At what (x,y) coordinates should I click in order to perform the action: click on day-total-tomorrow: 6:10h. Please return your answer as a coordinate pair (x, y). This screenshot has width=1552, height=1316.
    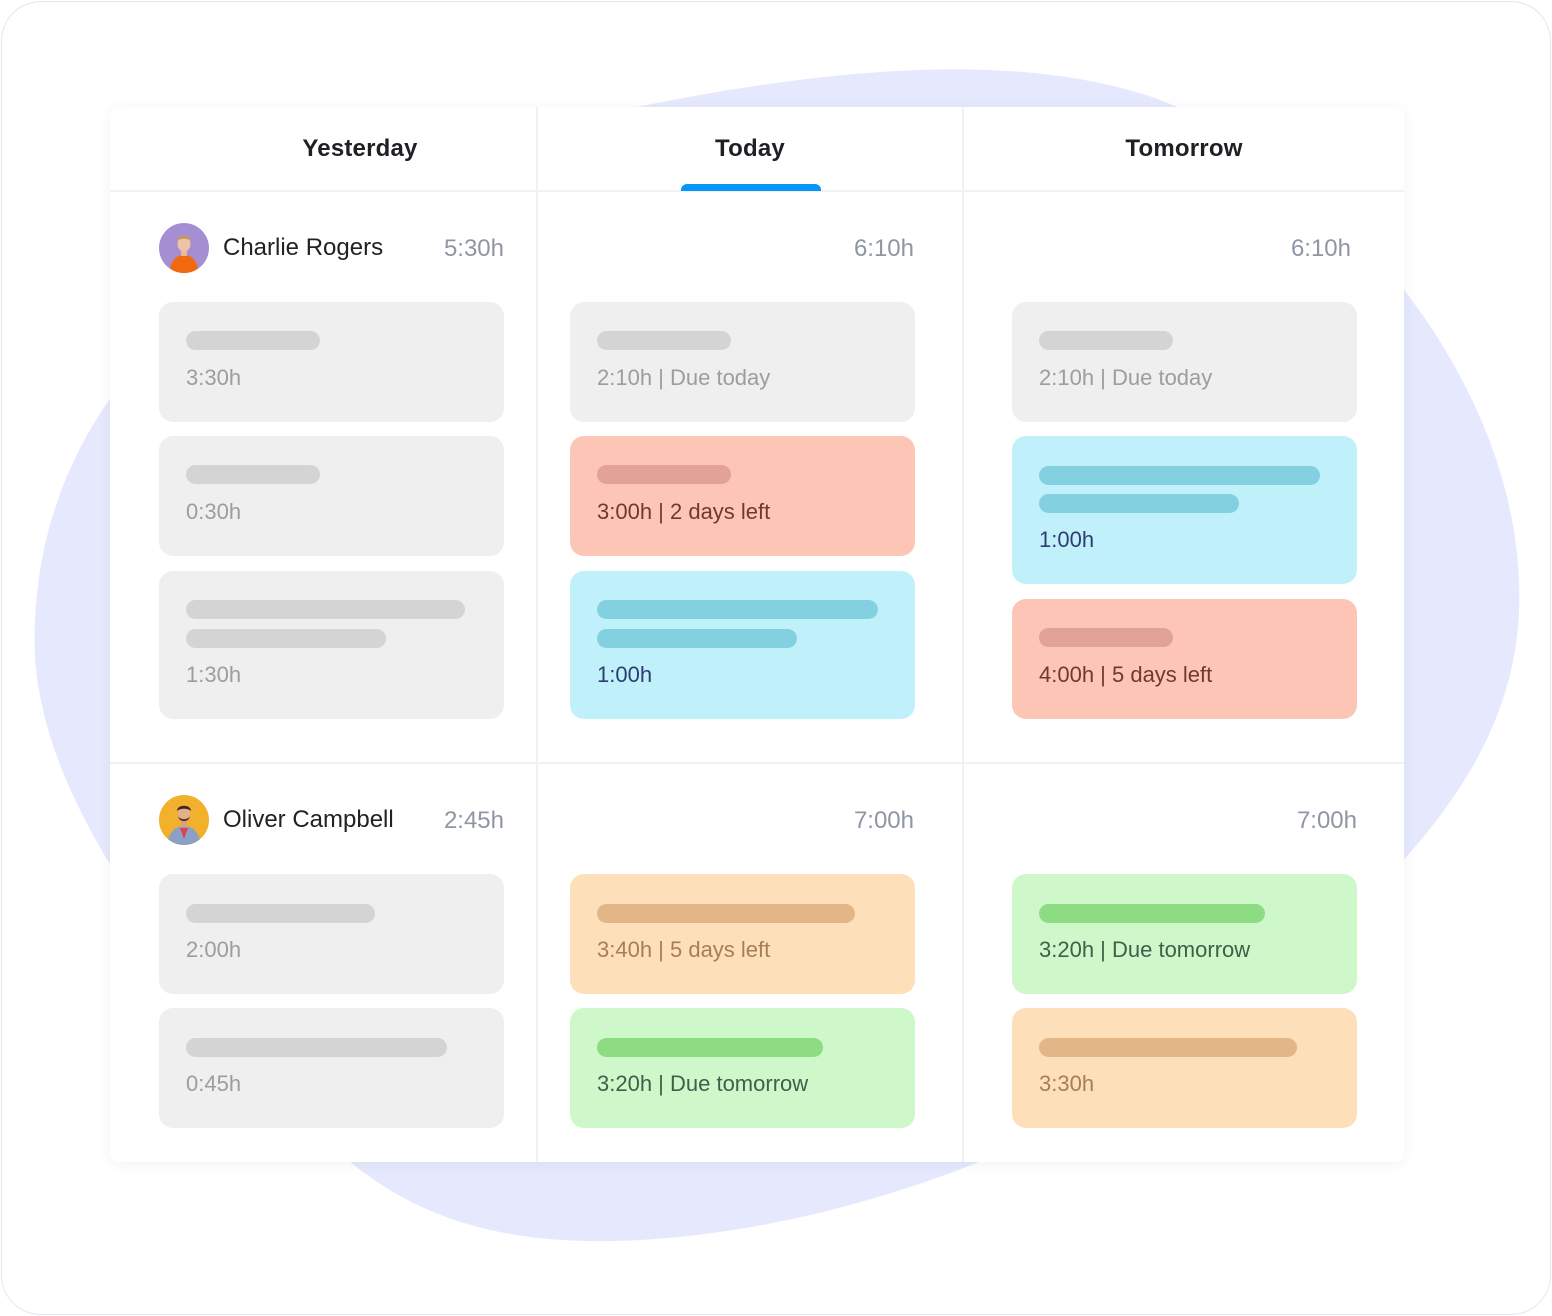
    Looking at the image, I should click on (1320, 248).